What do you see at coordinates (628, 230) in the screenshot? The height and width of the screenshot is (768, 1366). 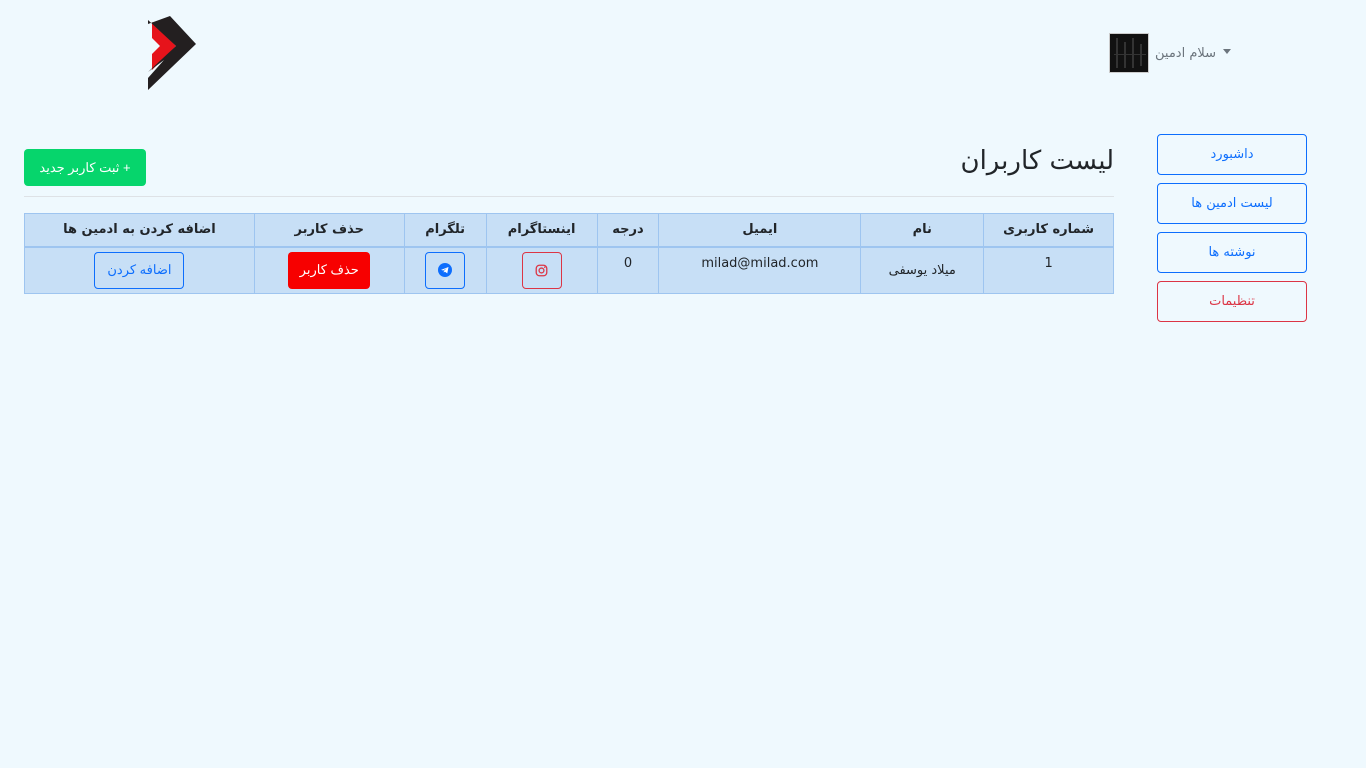 I see `column-header-rank: درجه` at bounding box center [628, 230].